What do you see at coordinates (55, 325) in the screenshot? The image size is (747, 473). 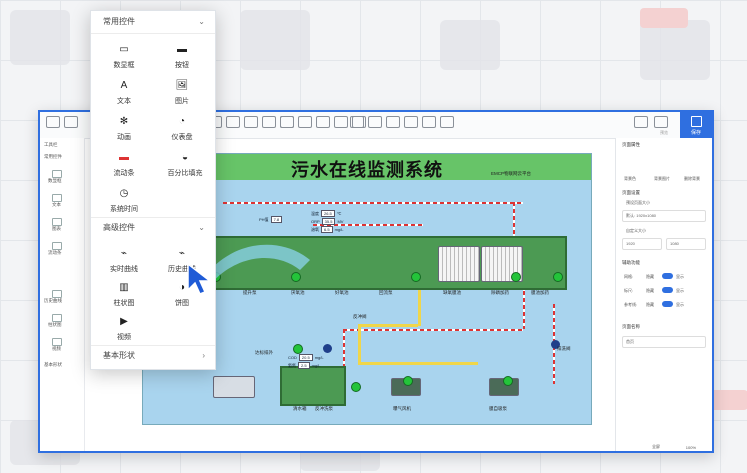 I see `rail-item: 柱状图` at bounding box center [55, 325].